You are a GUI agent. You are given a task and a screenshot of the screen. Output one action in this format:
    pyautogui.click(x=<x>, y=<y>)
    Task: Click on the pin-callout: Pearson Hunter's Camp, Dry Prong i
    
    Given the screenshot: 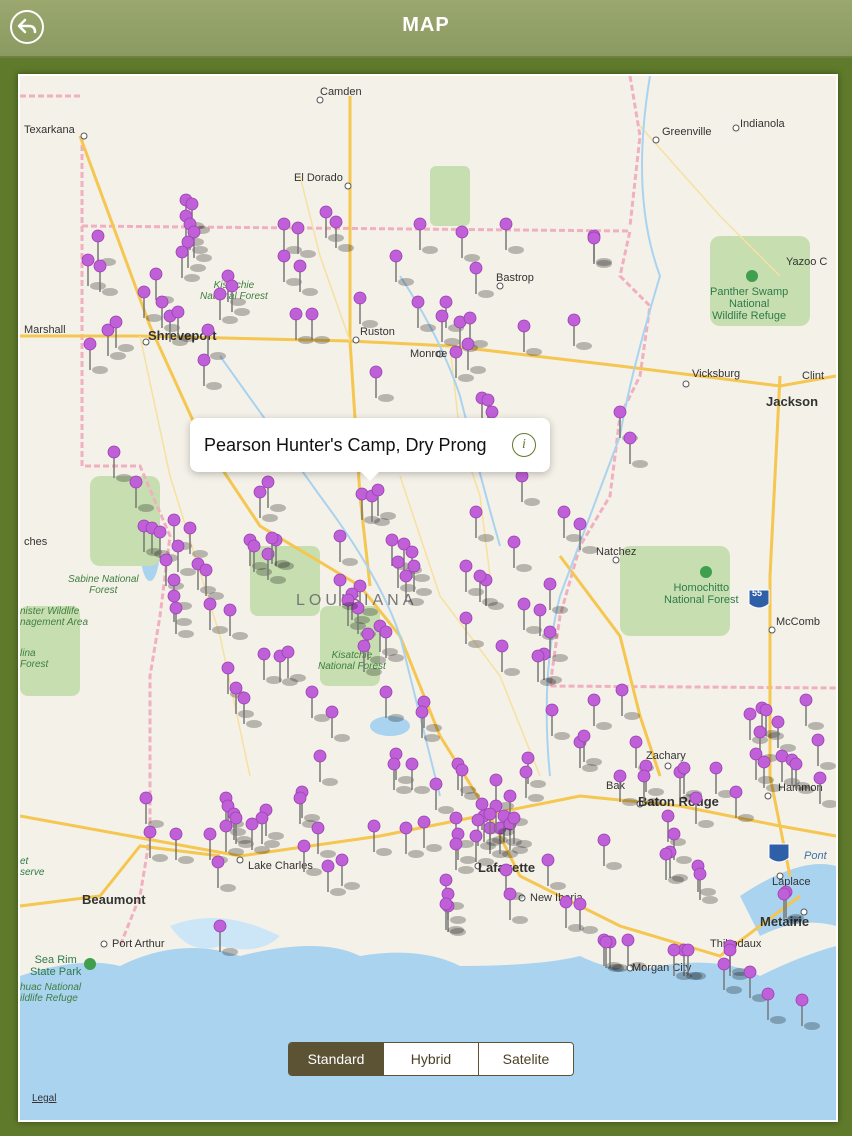 What is the action you would take?
    pyautogui.click(x=370, y=449)
    